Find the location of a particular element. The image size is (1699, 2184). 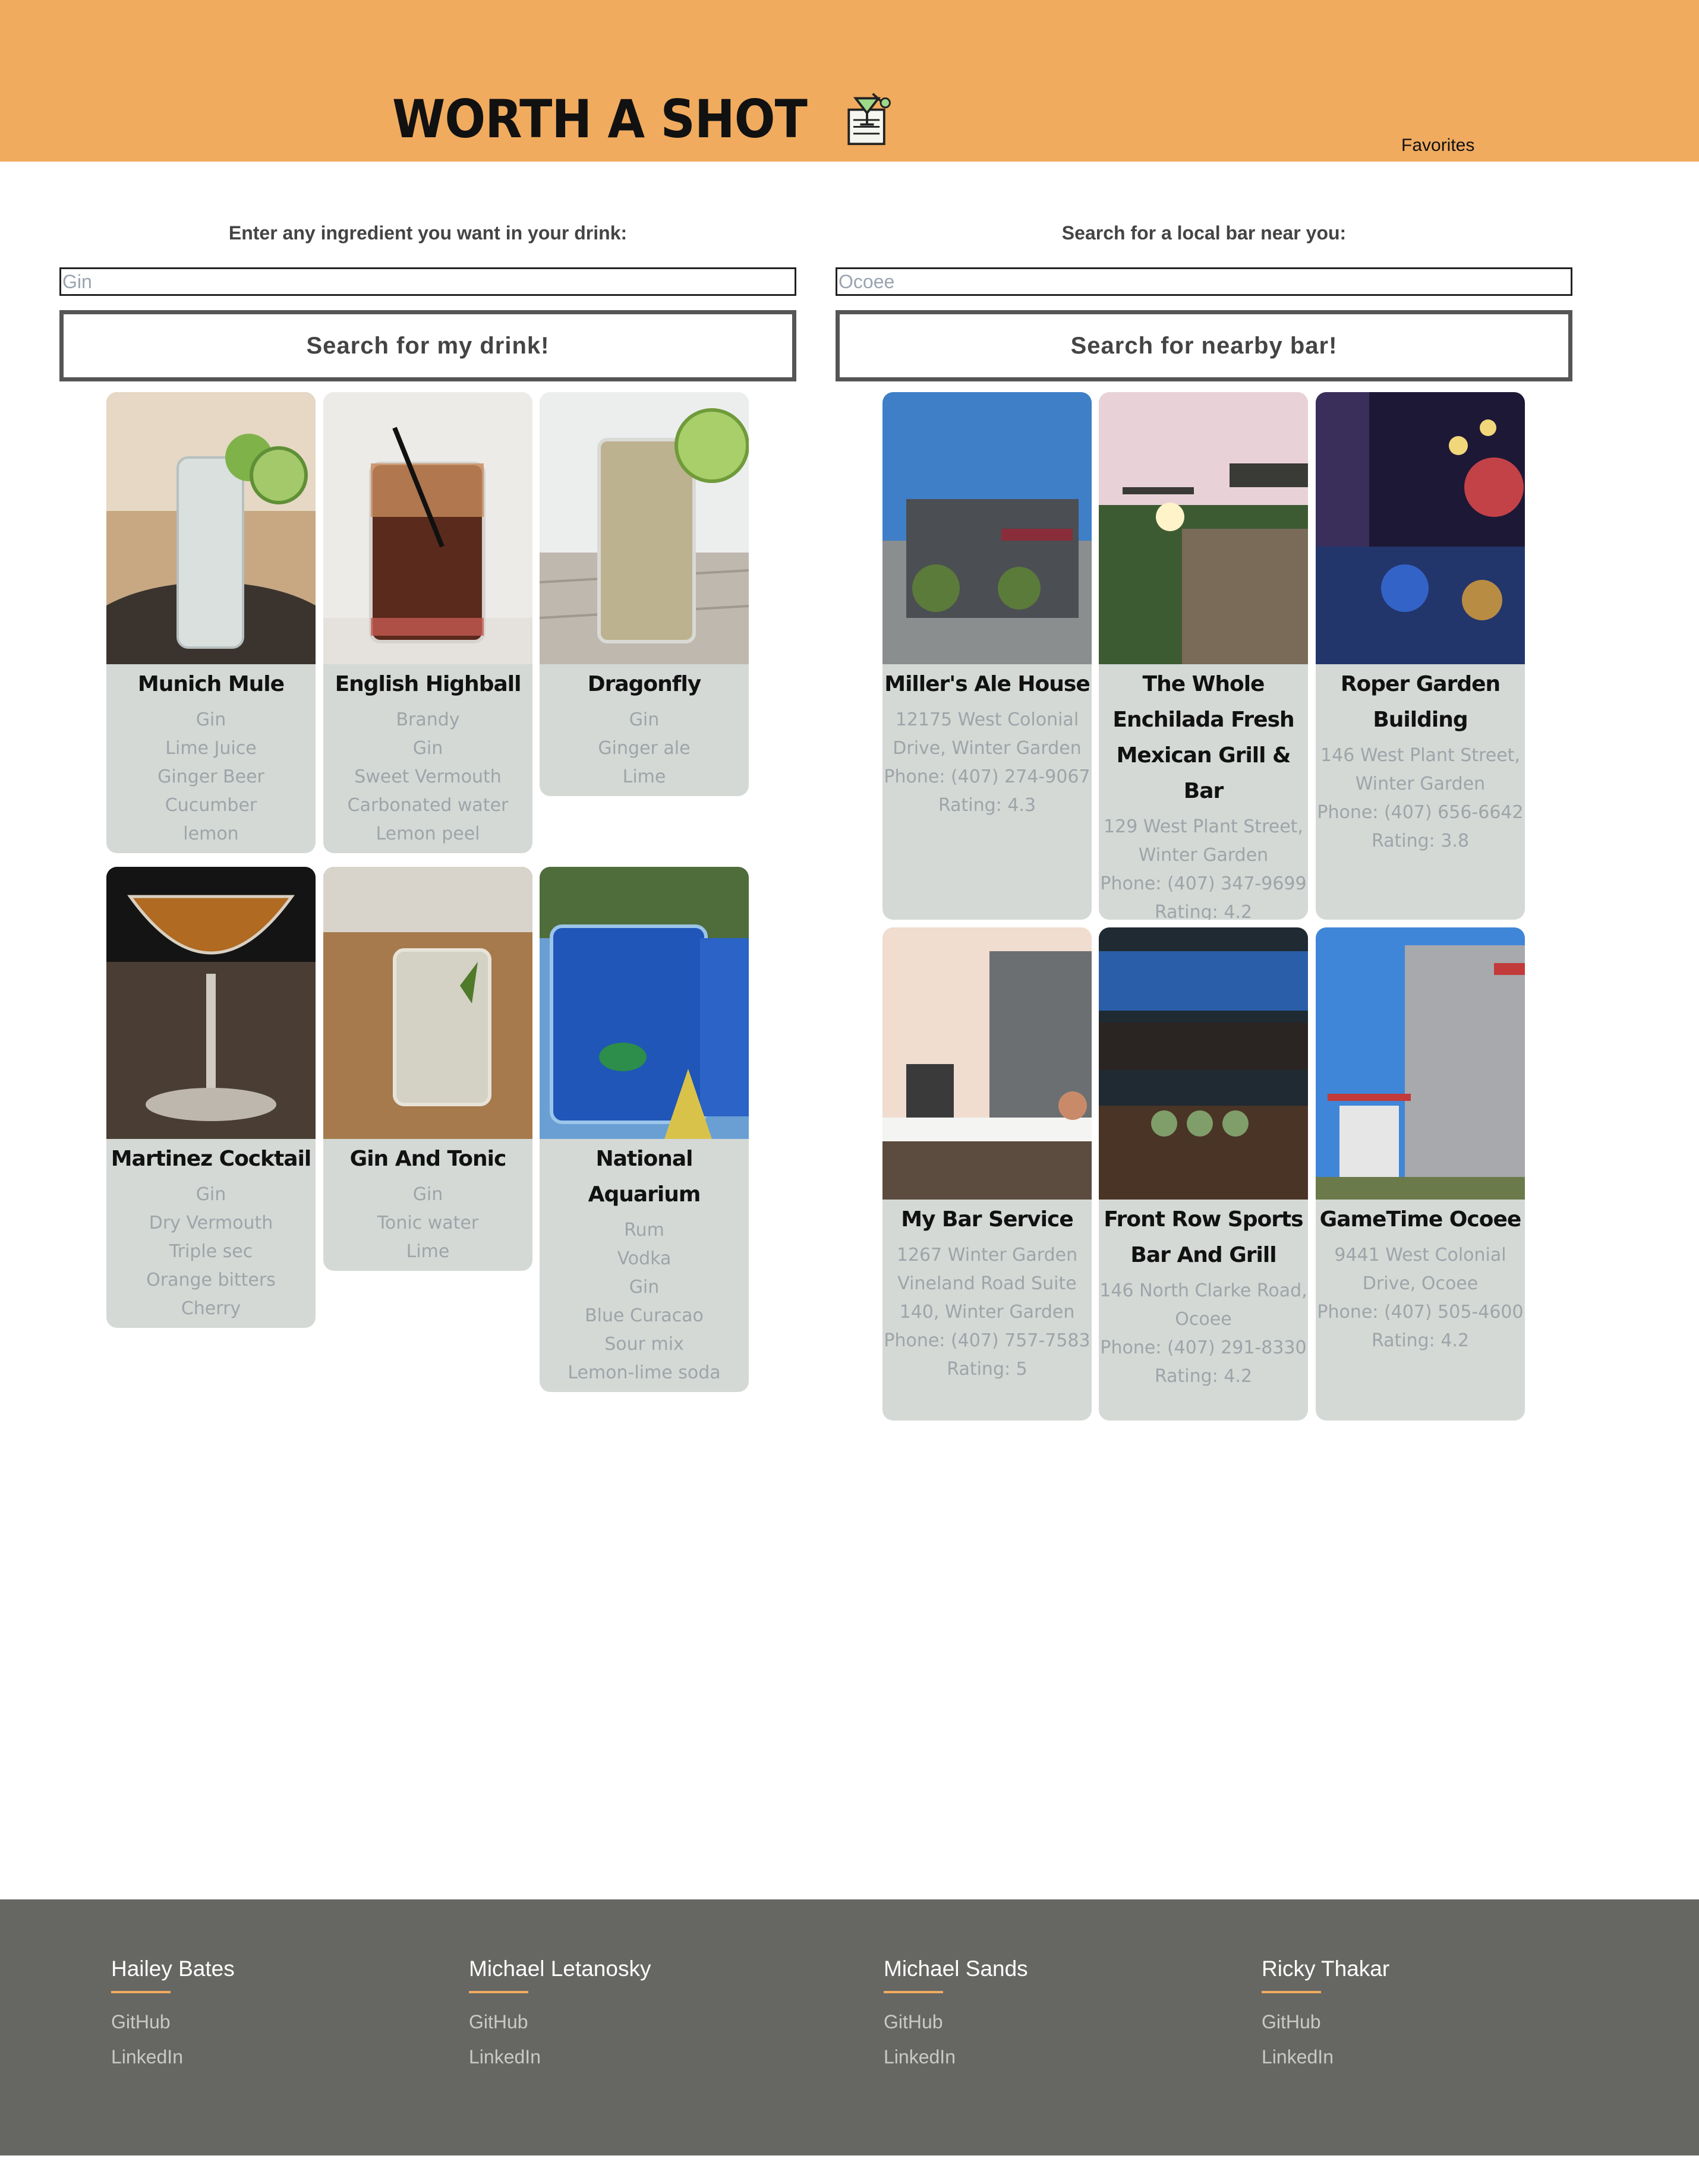

ingredient: Ginger Beer is located at coordinates (210, 777).